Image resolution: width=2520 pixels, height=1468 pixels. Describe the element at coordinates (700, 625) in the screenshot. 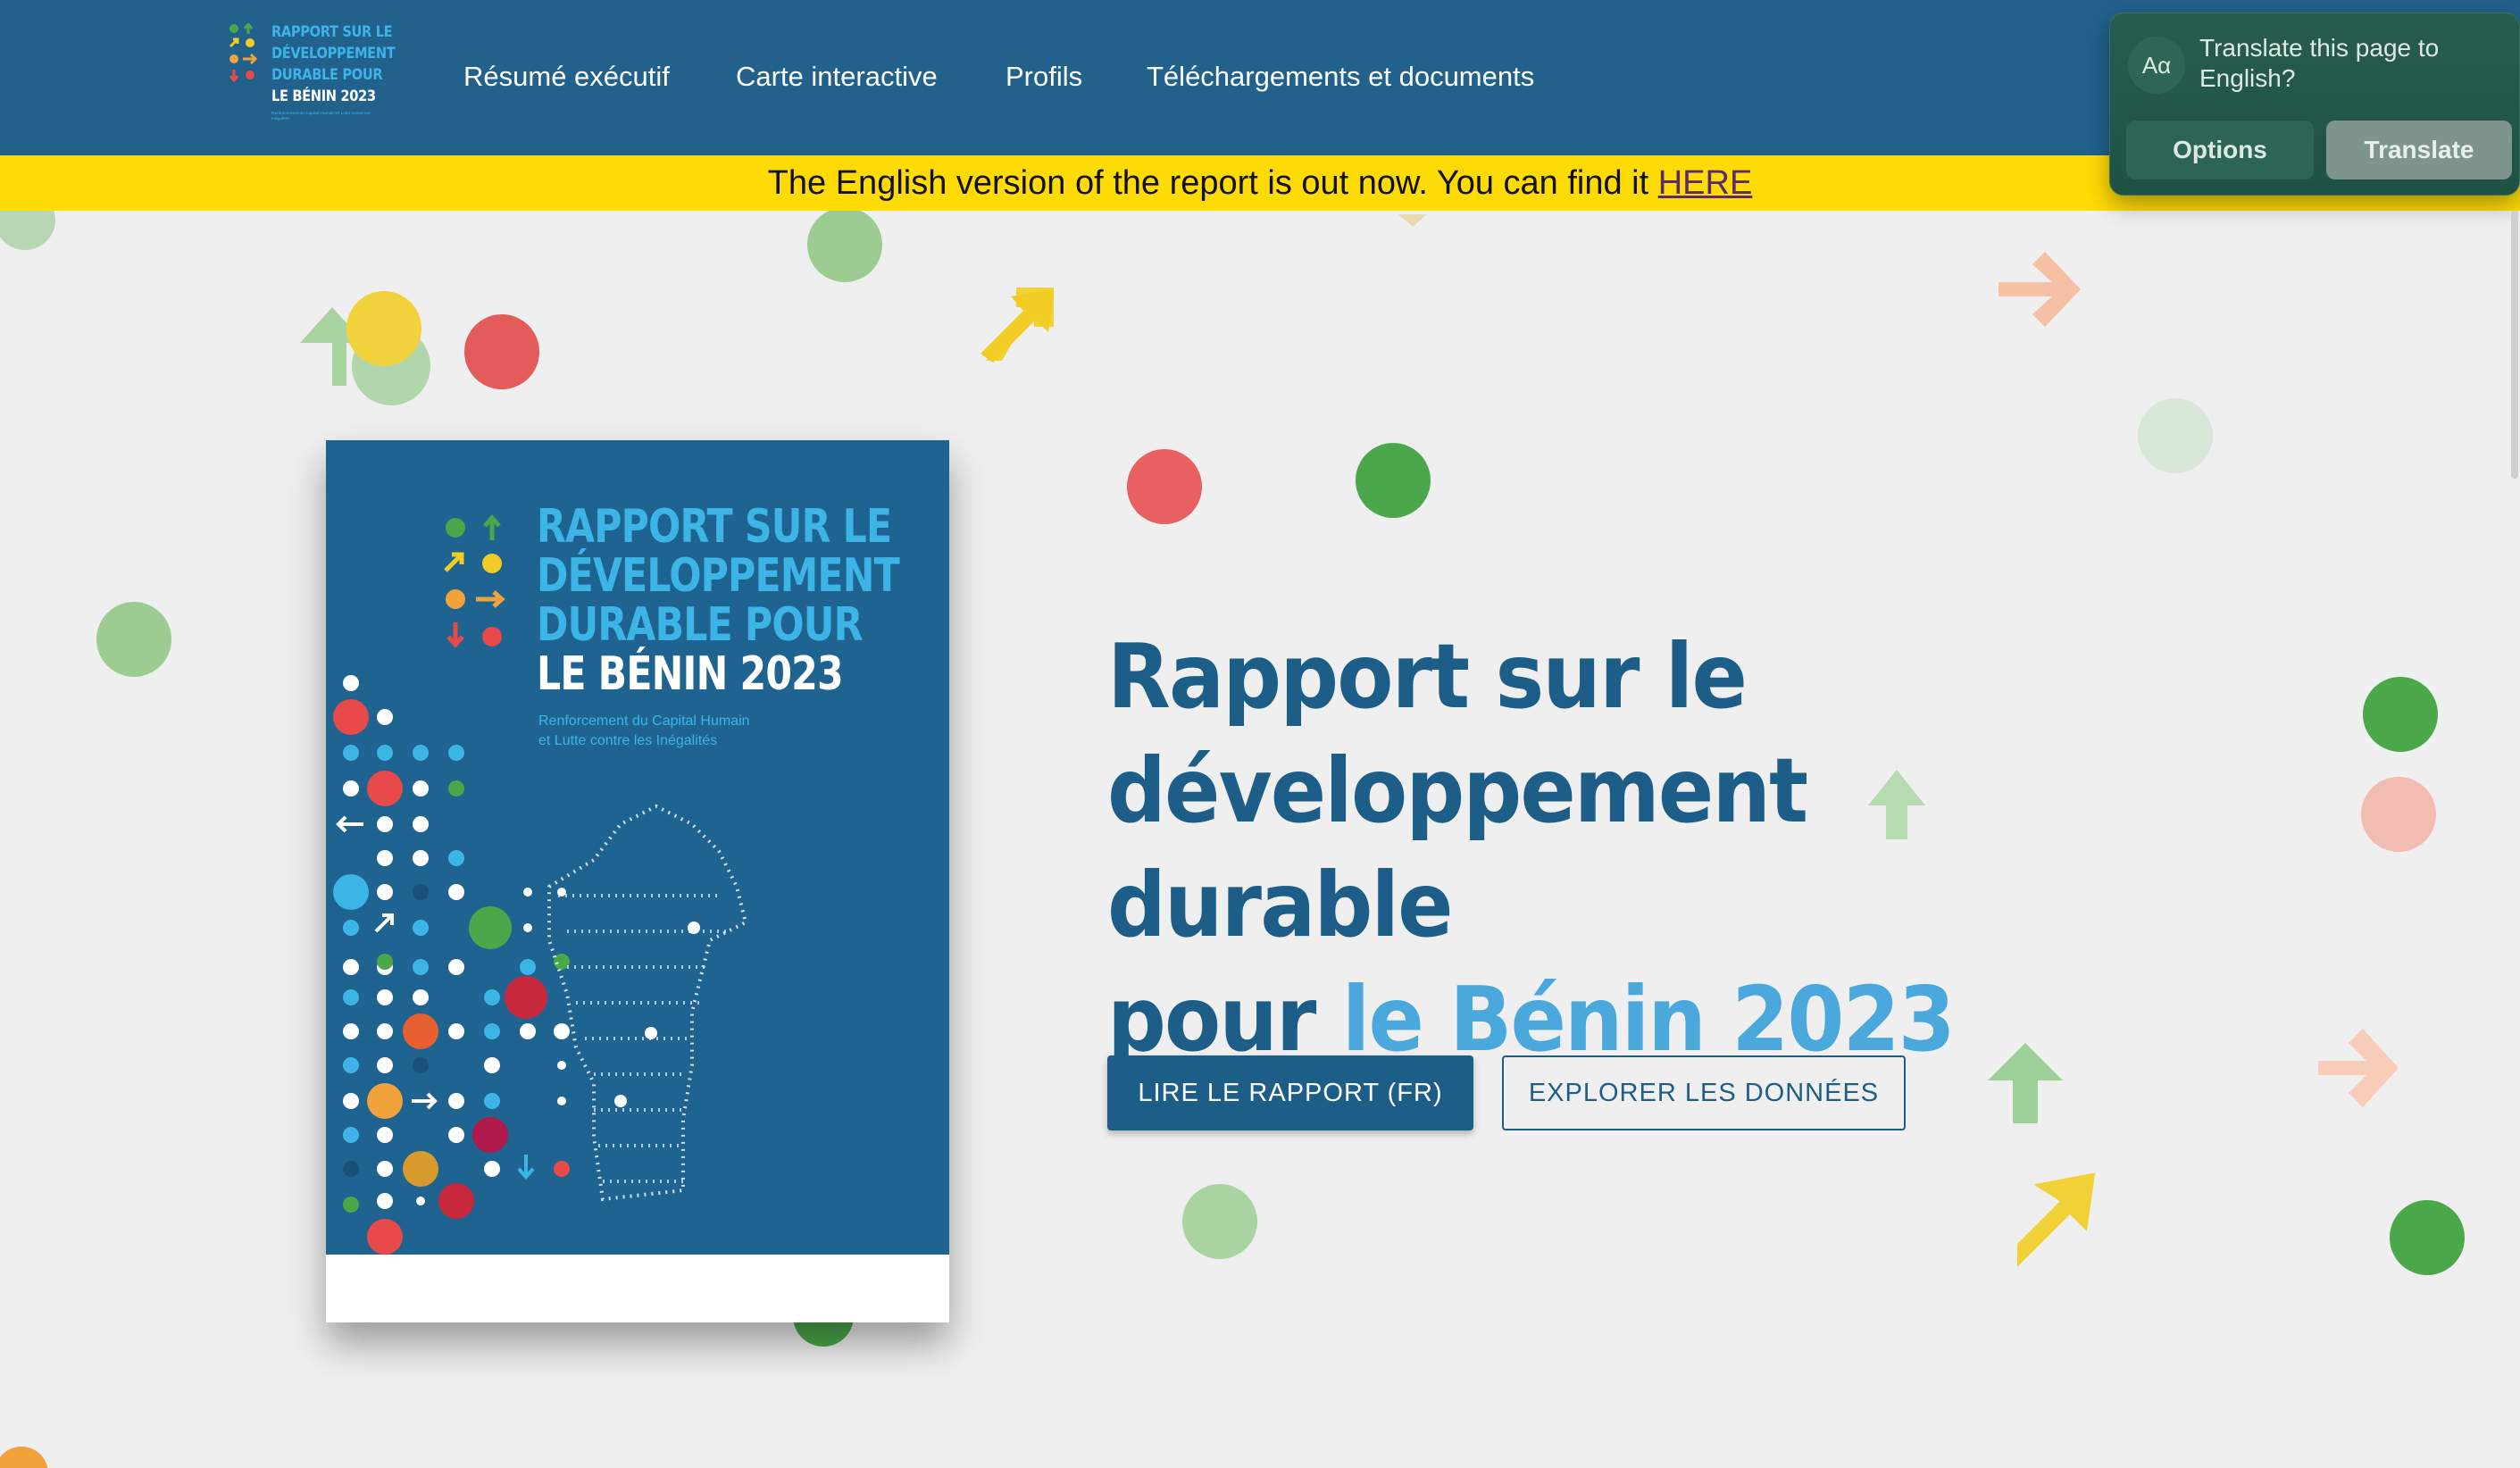

I see `cover-title-line-3: DURABLE POUR` at that location.